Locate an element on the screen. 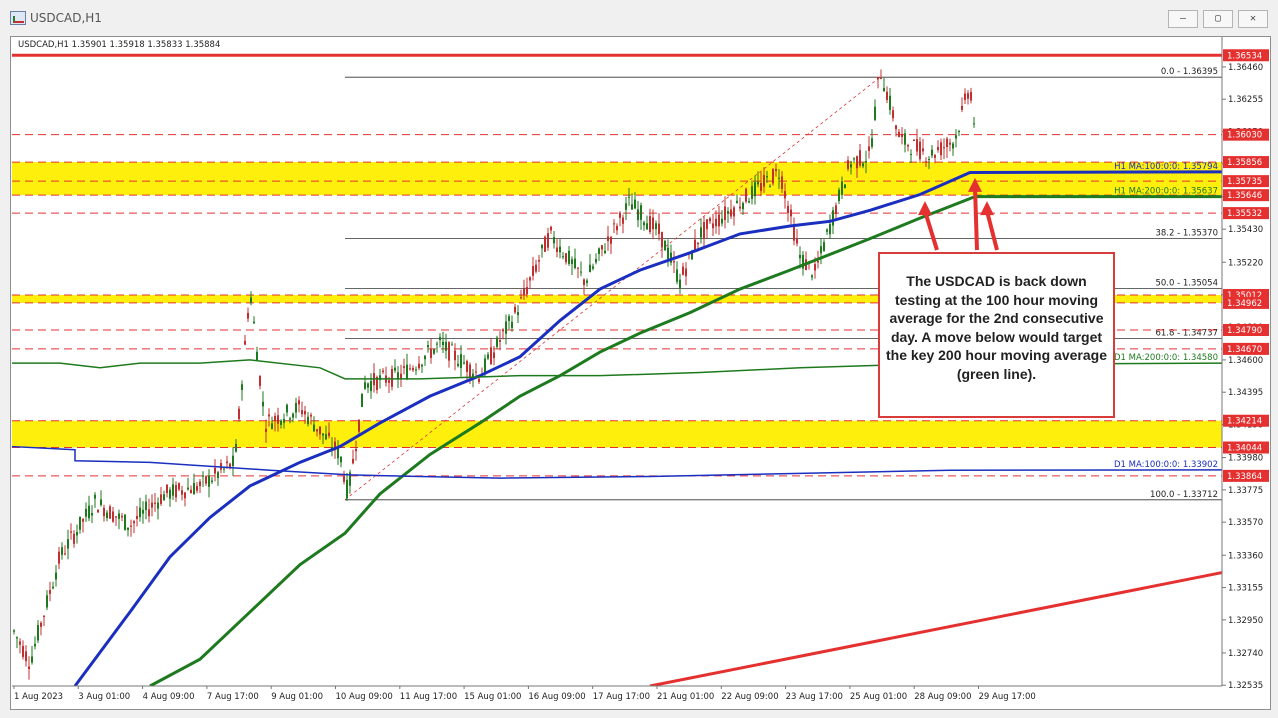  y-tick-label-10: 1.34395 is located at coordinates (1245, 393).